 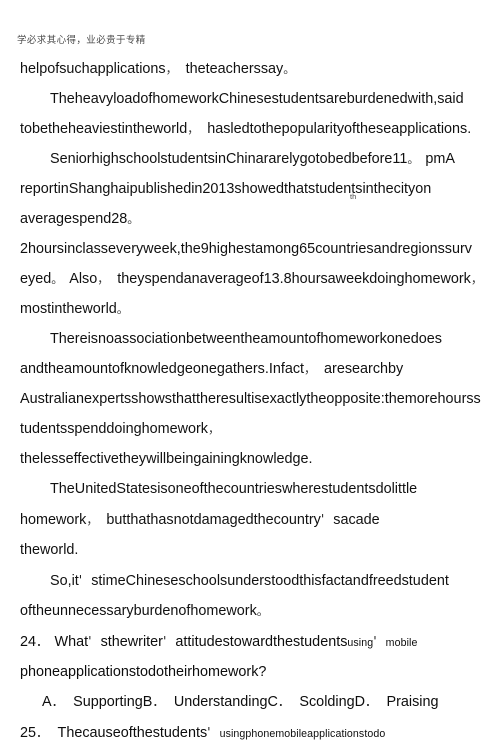 What do you see at coordinates (251, 309) in the screenshot?
I see `paragraph-line: mostintheworld。` at bounding box center [251, 309].